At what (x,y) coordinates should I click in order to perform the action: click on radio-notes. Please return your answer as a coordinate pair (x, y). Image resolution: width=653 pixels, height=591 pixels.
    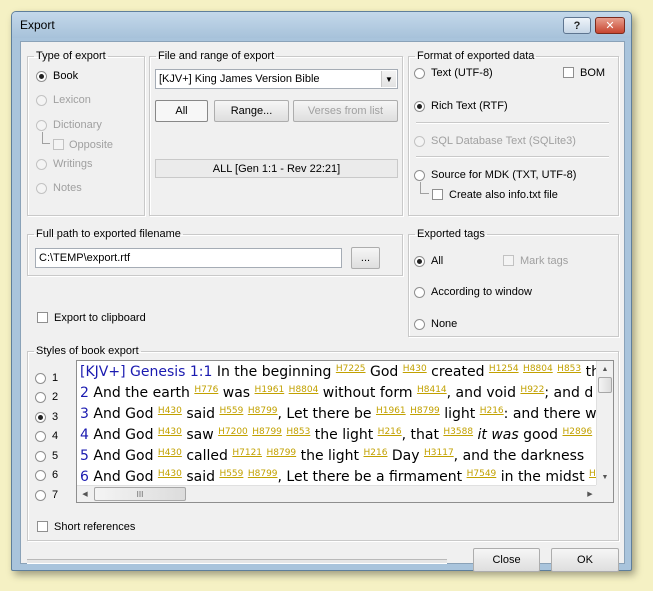
    Looking at the image, I should click on (41, 188).